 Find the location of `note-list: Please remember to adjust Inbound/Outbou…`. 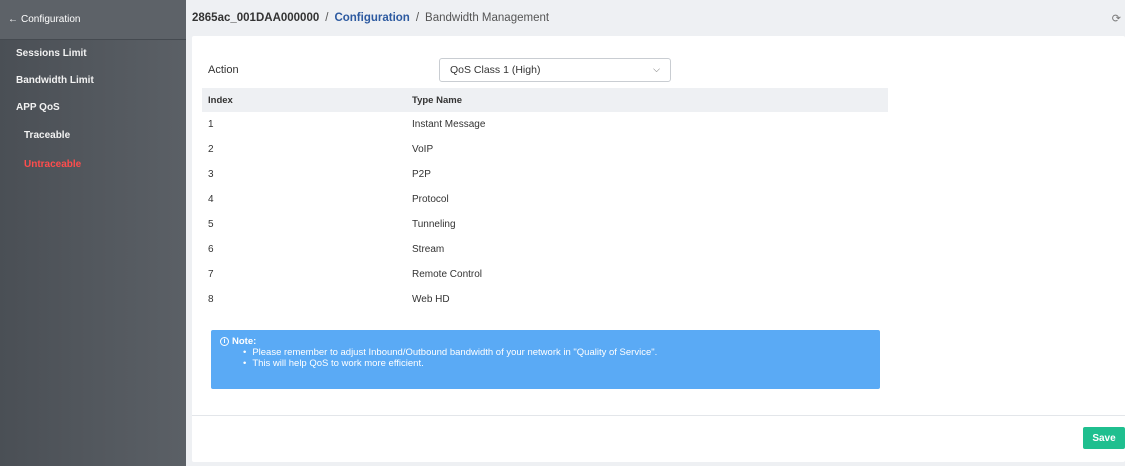

note-list: Please remember to adjust Inbound/Outbou… is located at coordinates (550, 358).